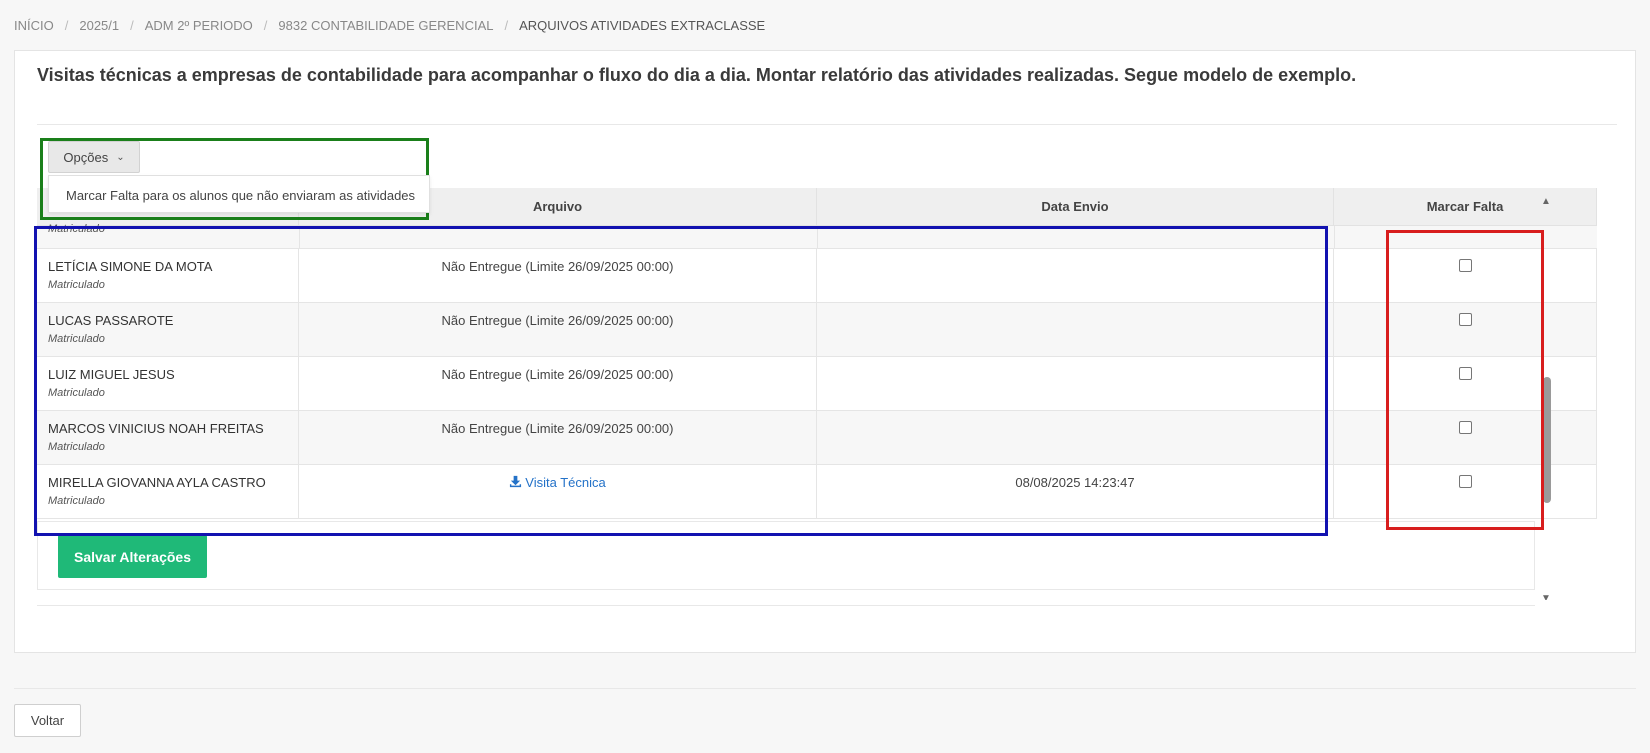 This screenshot has width=1650, height=753. I want to click on student-name: MARCOS VINICIUS NOAH FREITAS, so click(156, 428).